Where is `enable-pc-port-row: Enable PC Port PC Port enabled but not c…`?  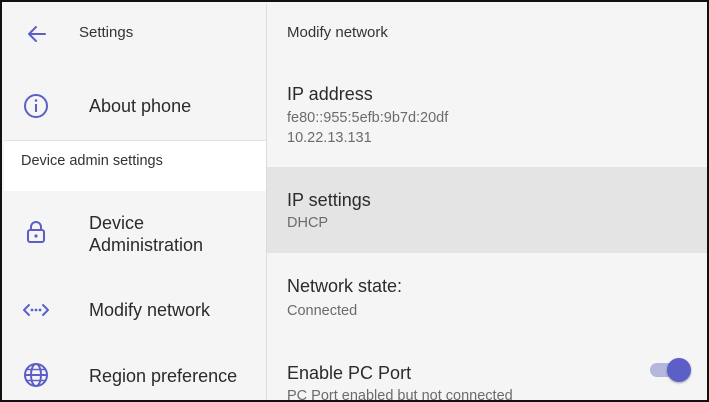 enable-pc-port-row: Enable PC Port PC Port enabled but not c… is located at coordinates (487, 375).